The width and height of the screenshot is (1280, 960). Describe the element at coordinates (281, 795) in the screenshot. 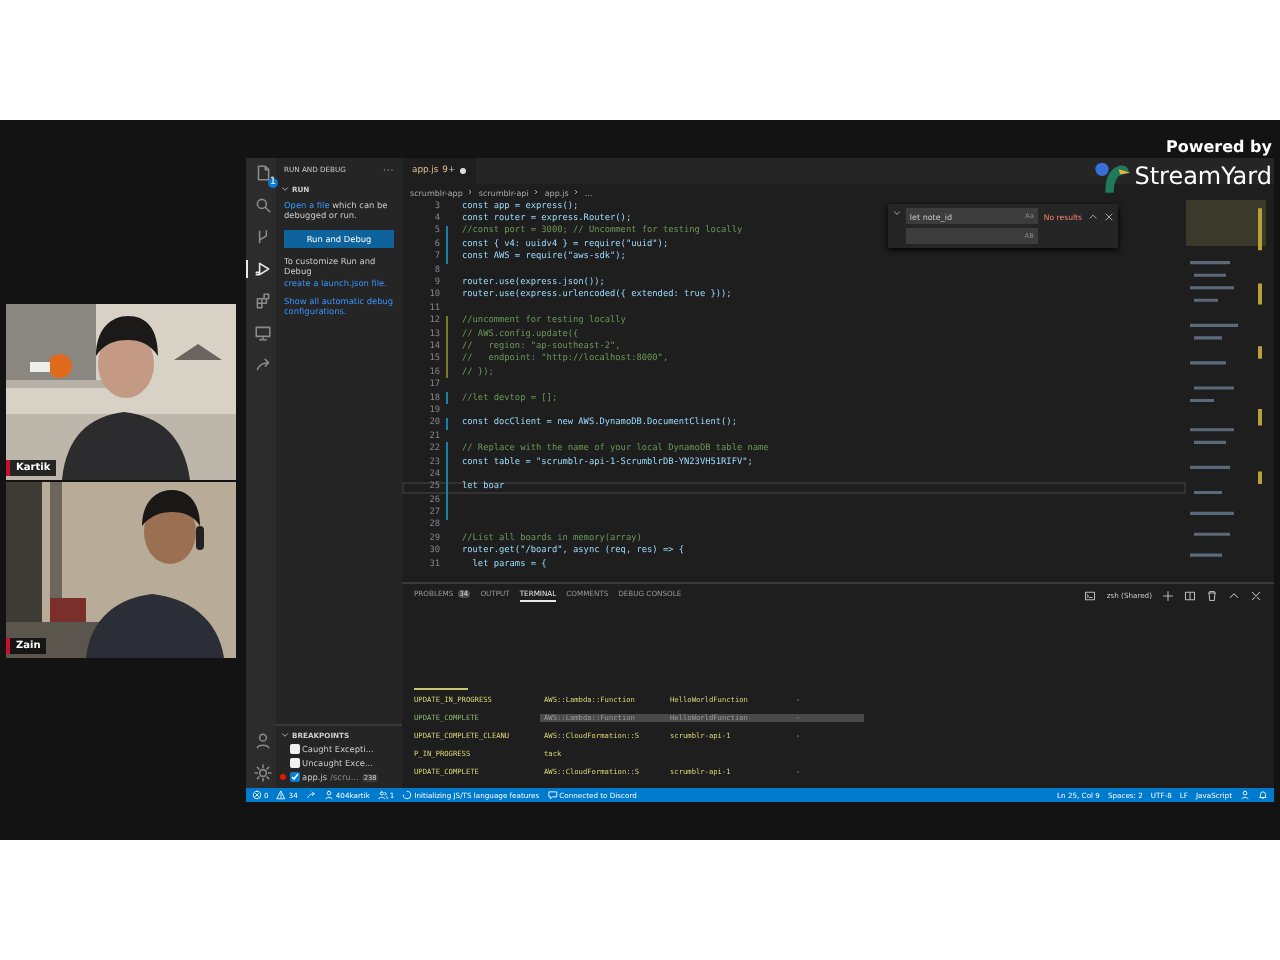

I see `warning-icon` at that location.